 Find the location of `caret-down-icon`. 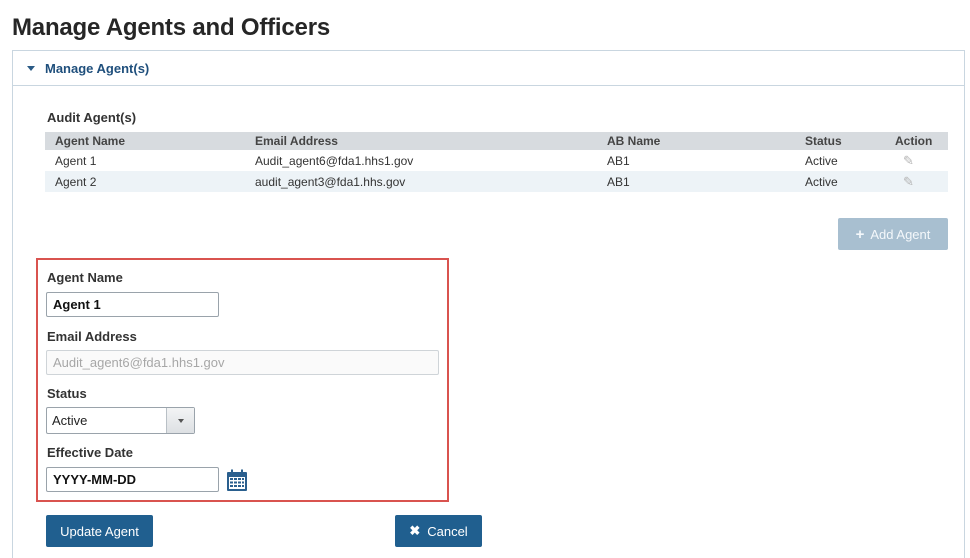

caret-down-icon is located at coordinates (31, 68).